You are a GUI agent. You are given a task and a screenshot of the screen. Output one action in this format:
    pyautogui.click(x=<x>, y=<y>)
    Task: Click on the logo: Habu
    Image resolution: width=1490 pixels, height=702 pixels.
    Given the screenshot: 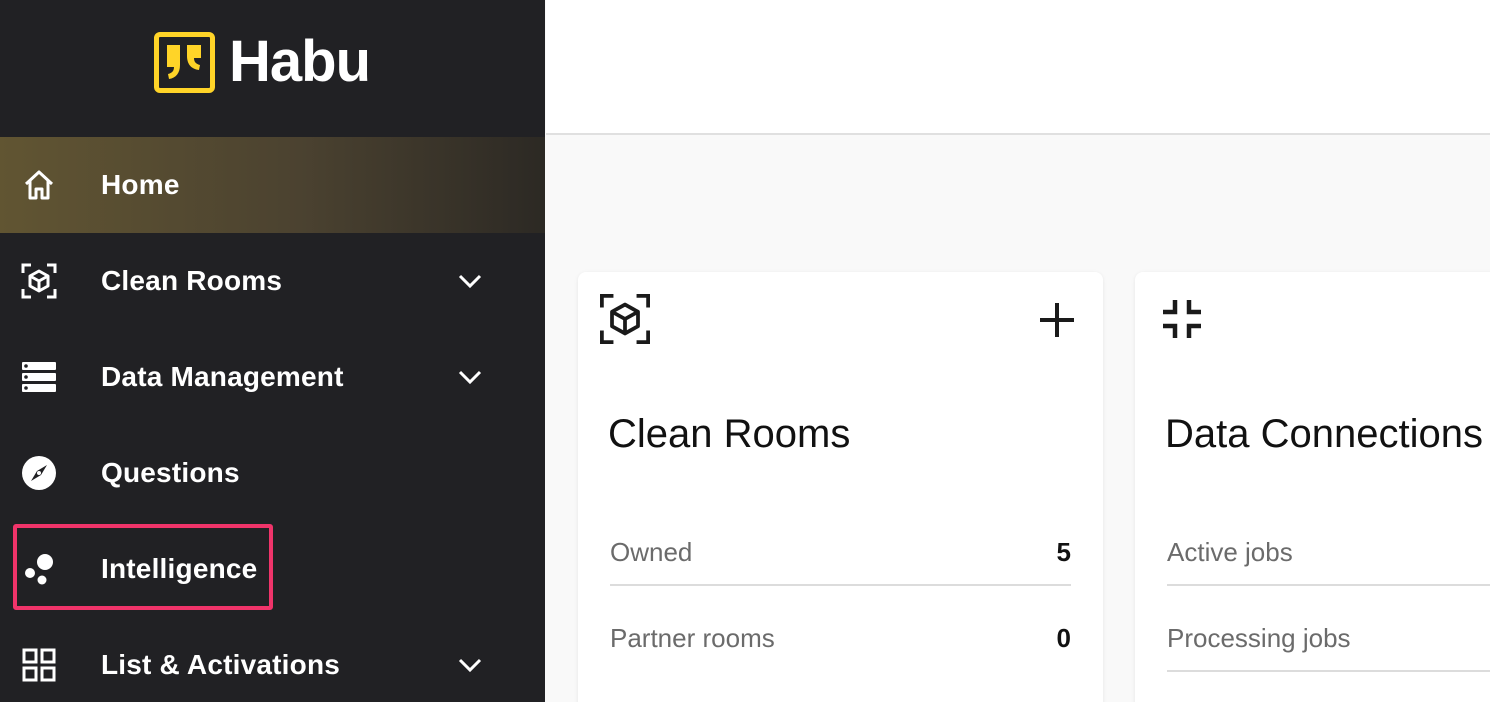 What is the action you would take?
    pyautogui.click(x=262, y=61)
    